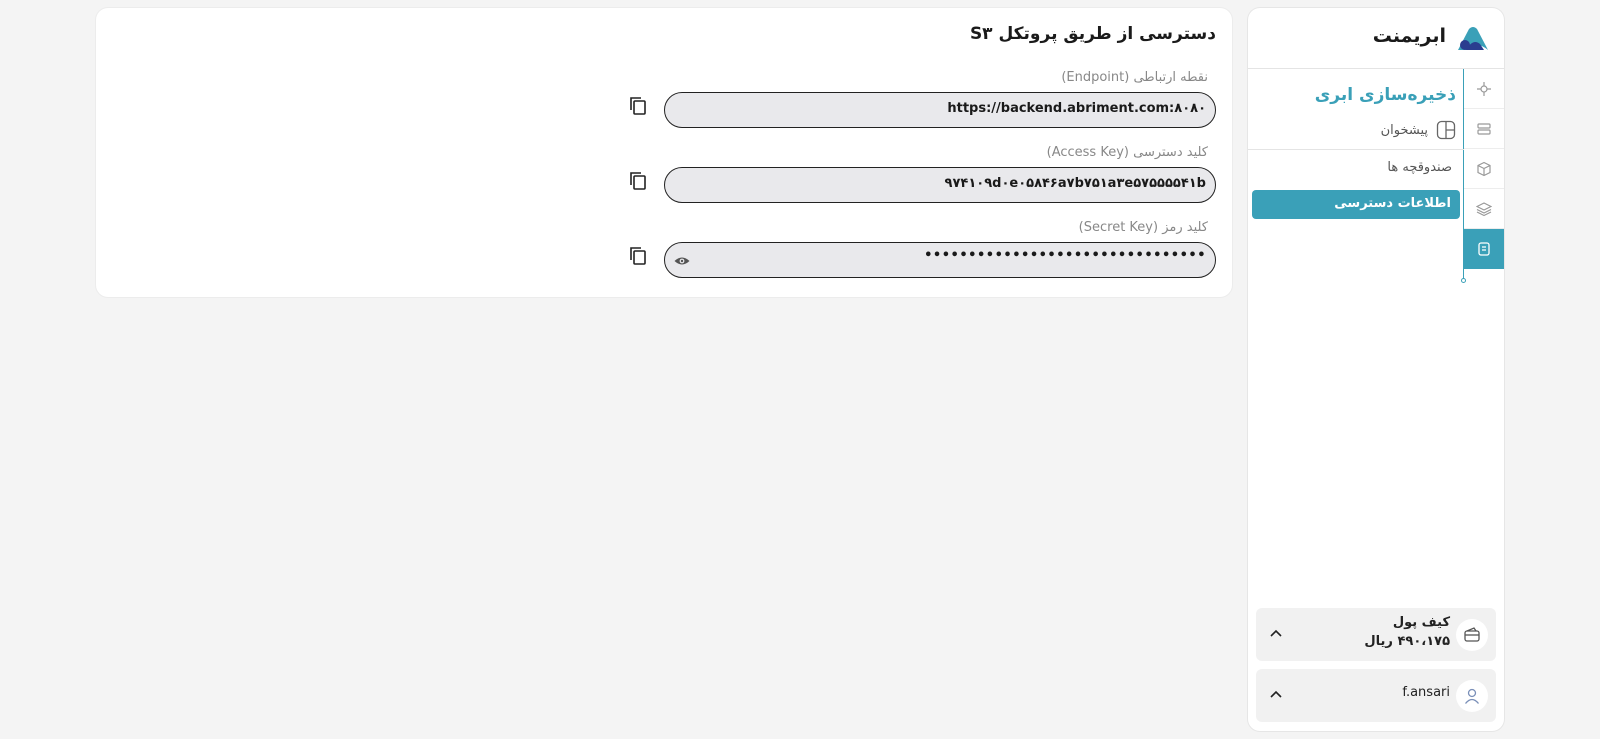 The height and width of the screenshot is (739, 1600). I want to click on access-key-field: ۹۷۴۱۰۹d۰e۰۵۸۴۶a۷b۷۵۱a۳e۵۷۵۵۵۵۴۱b, so click(940, 185).